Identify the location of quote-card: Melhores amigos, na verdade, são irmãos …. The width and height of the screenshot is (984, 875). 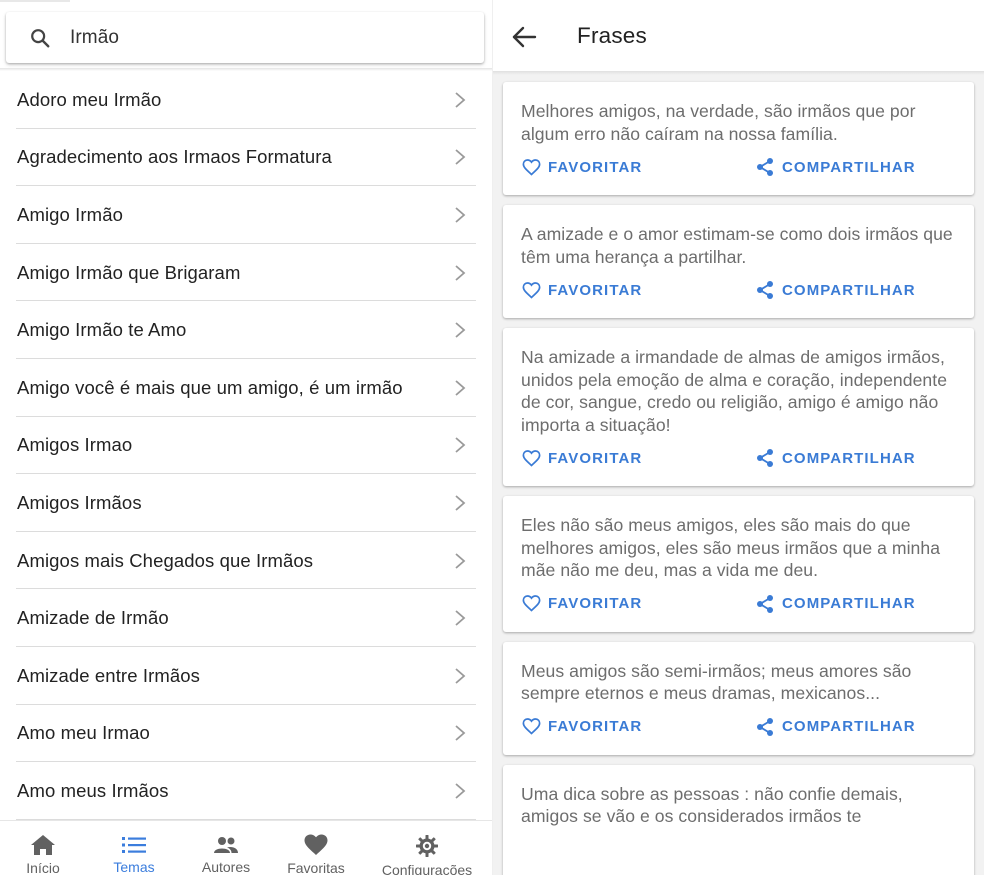
(738, 138).